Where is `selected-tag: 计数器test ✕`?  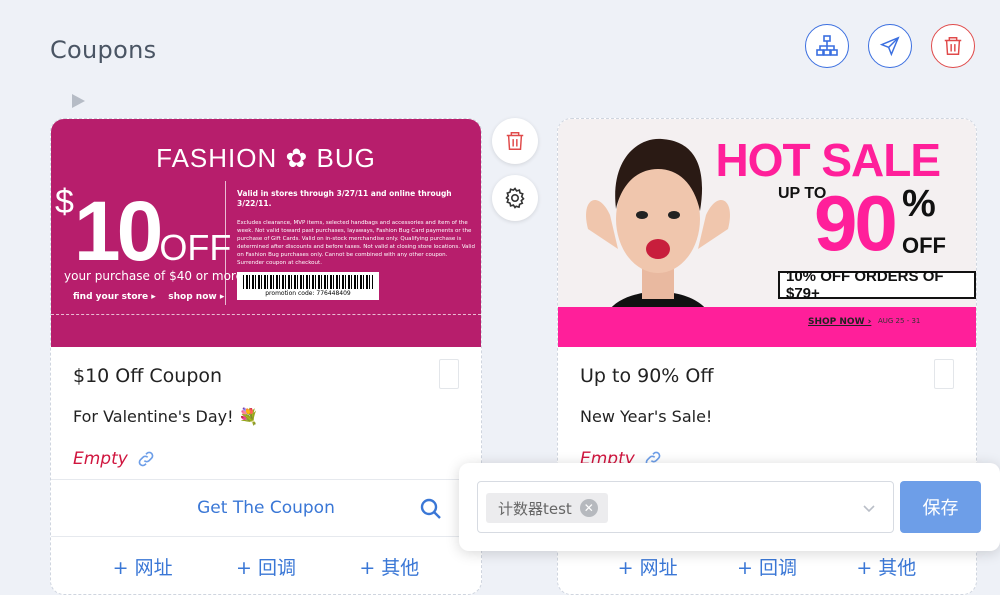 selected-tag: 计数器test ✕ is located at coordinates (547, 508).